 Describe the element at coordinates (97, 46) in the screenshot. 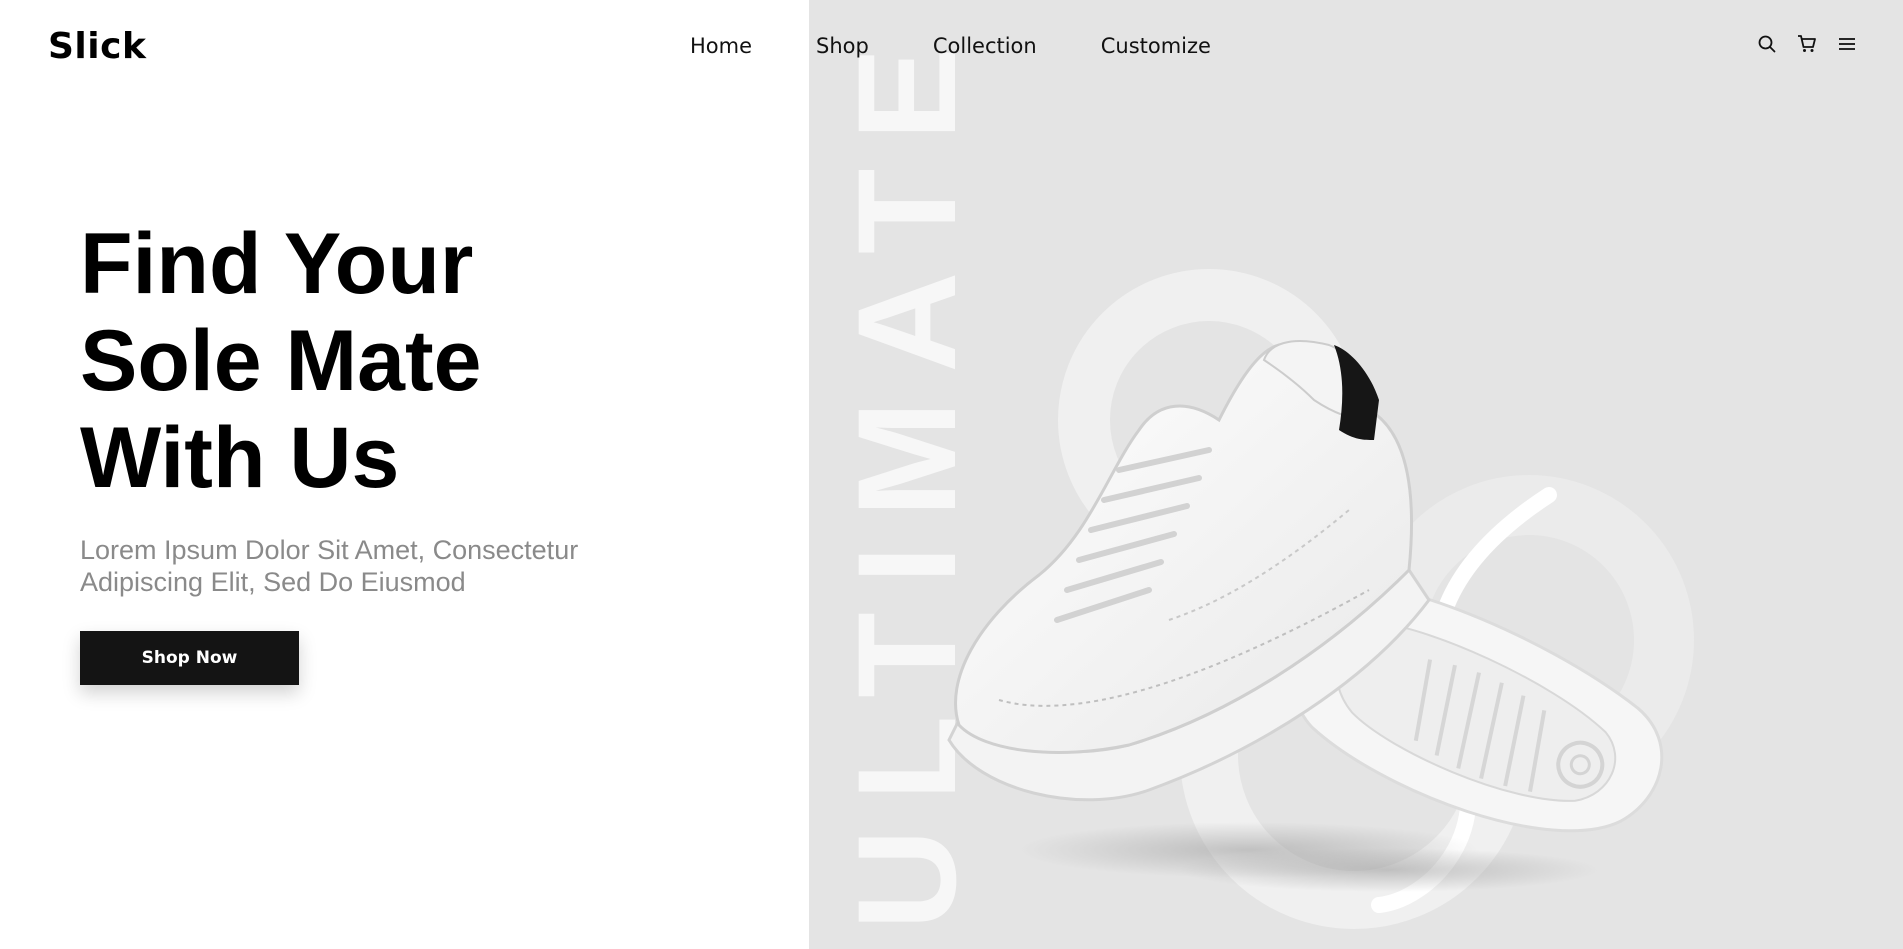

I see `brand-logo: Slick` at that location.